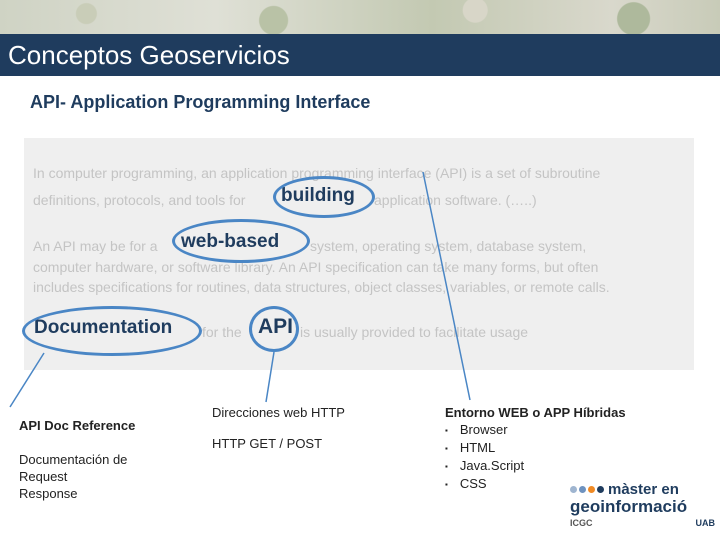 The height and width of the screenshot is (540, 720). Describe the element at coordinates (643, 489) in the screenshot. I see `logo-line-1: màster en` at that location.